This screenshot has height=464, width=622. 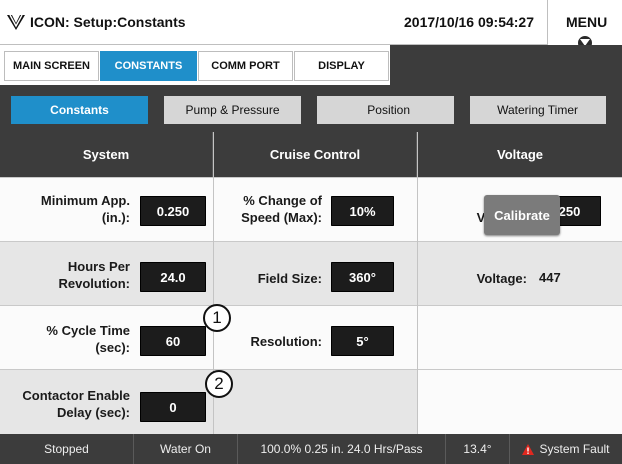 I want to click on subtab-constants: Constants, so click(x=79, y=110).